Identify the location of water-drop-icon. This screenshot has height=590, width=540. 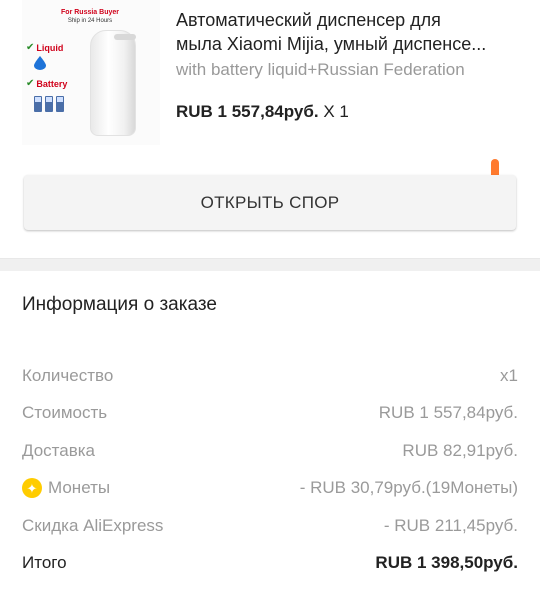
(40, 63).